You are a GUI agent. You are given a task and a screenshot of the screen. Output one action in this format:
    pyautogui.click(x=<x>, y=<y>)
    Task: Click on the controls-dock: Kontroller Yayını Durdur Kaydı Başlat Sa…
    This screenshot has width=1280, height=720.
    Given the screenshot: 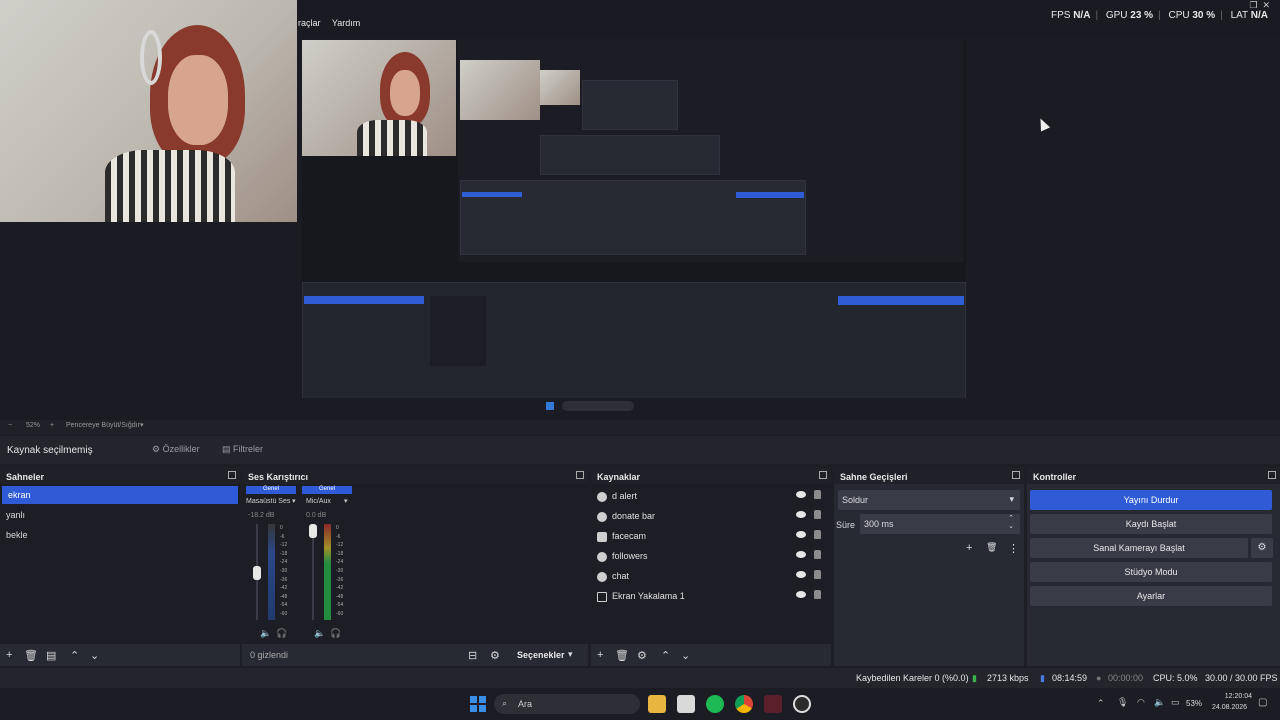 What is the action you would take?
    pyautogui.click(x=1153, y=567)
    